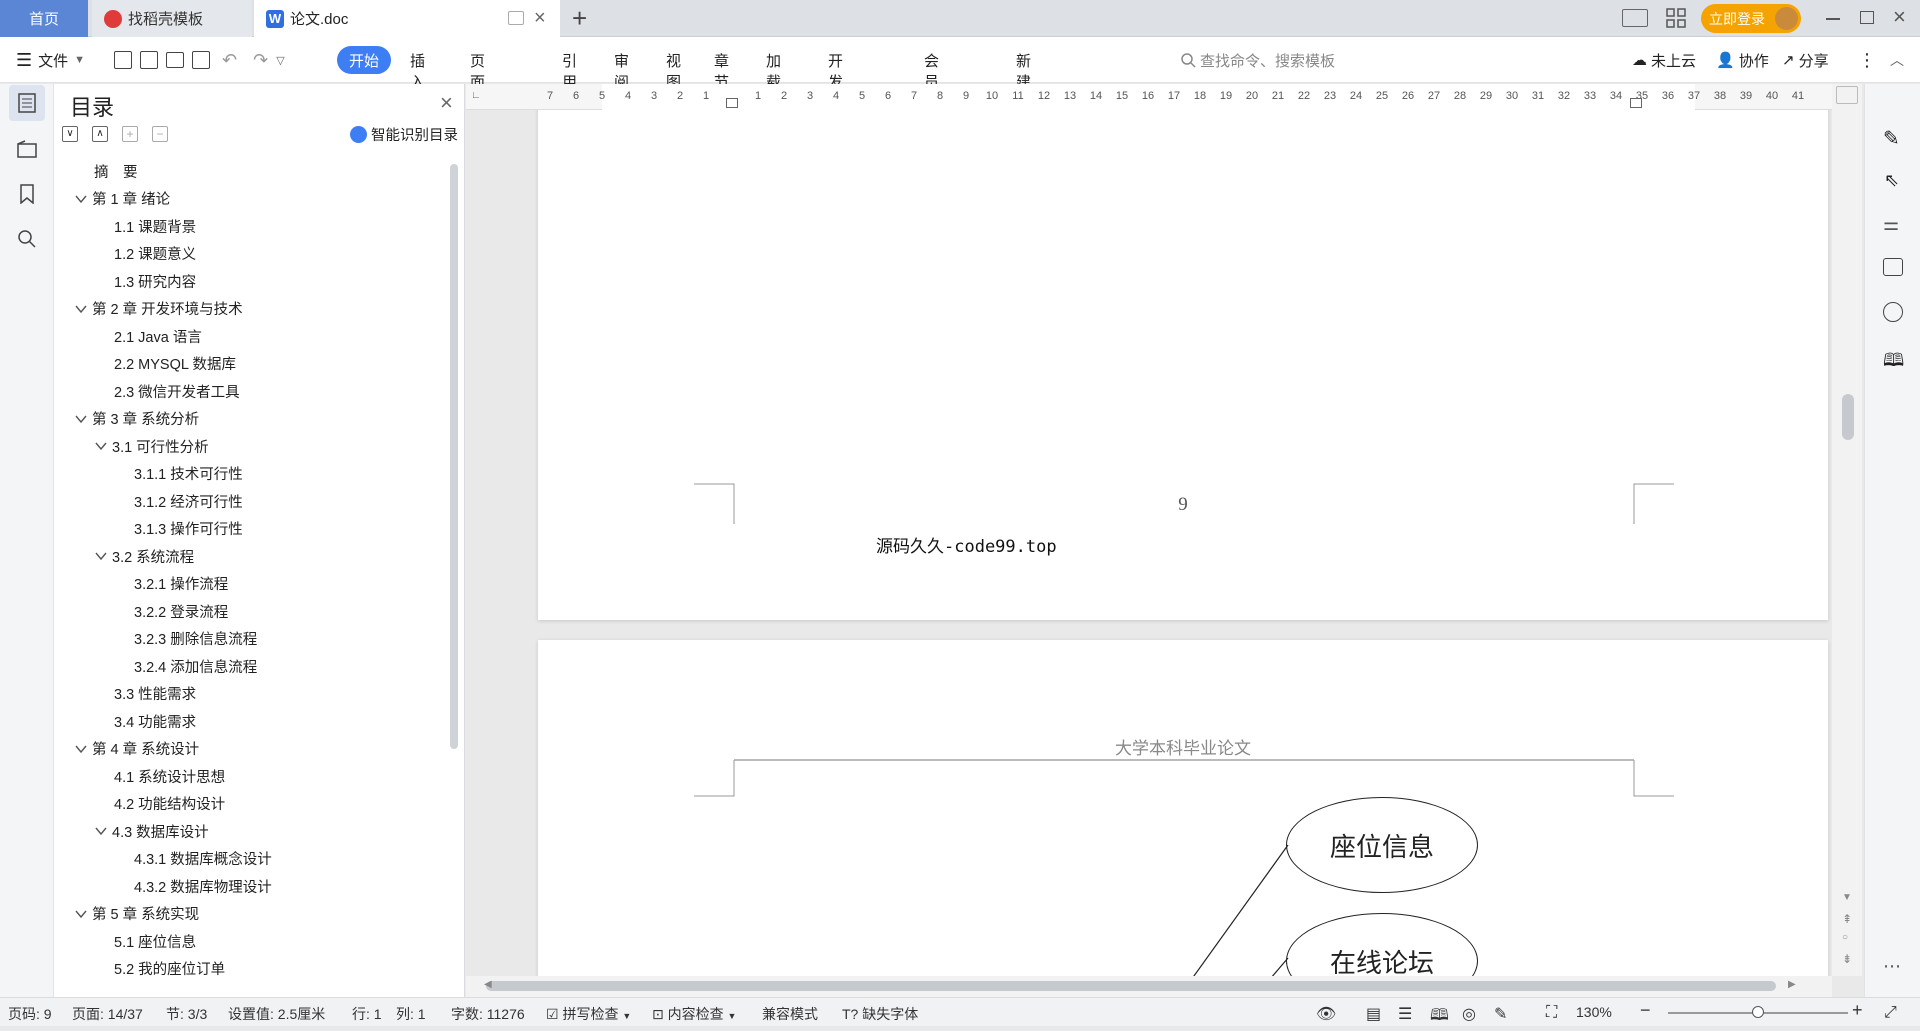  What do you see at coordinates (158, 336) in the screenshot?
I see `toc-item: 2.1 Java 语言` at bounding box center [158, 336].